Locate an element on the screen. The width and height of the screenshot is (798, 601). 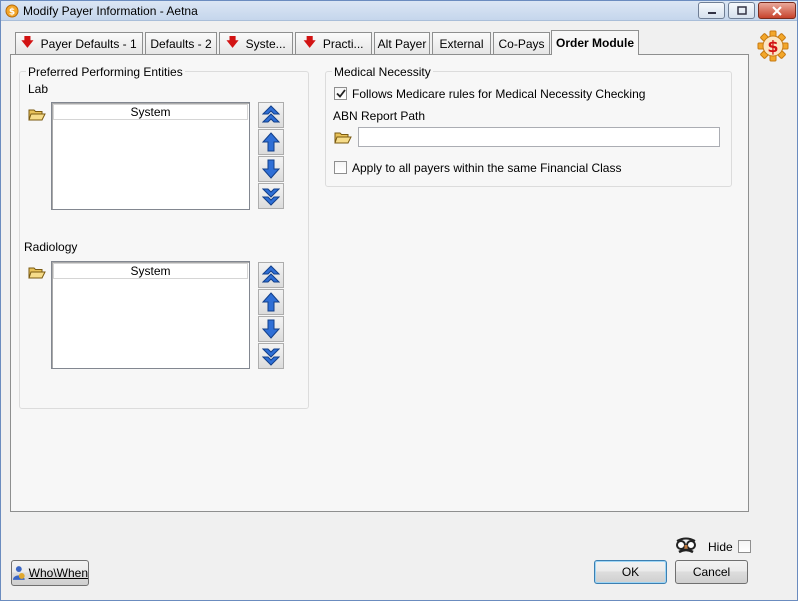
dollar-gear-logo-icon: $ is located at coordinates (773, 46).